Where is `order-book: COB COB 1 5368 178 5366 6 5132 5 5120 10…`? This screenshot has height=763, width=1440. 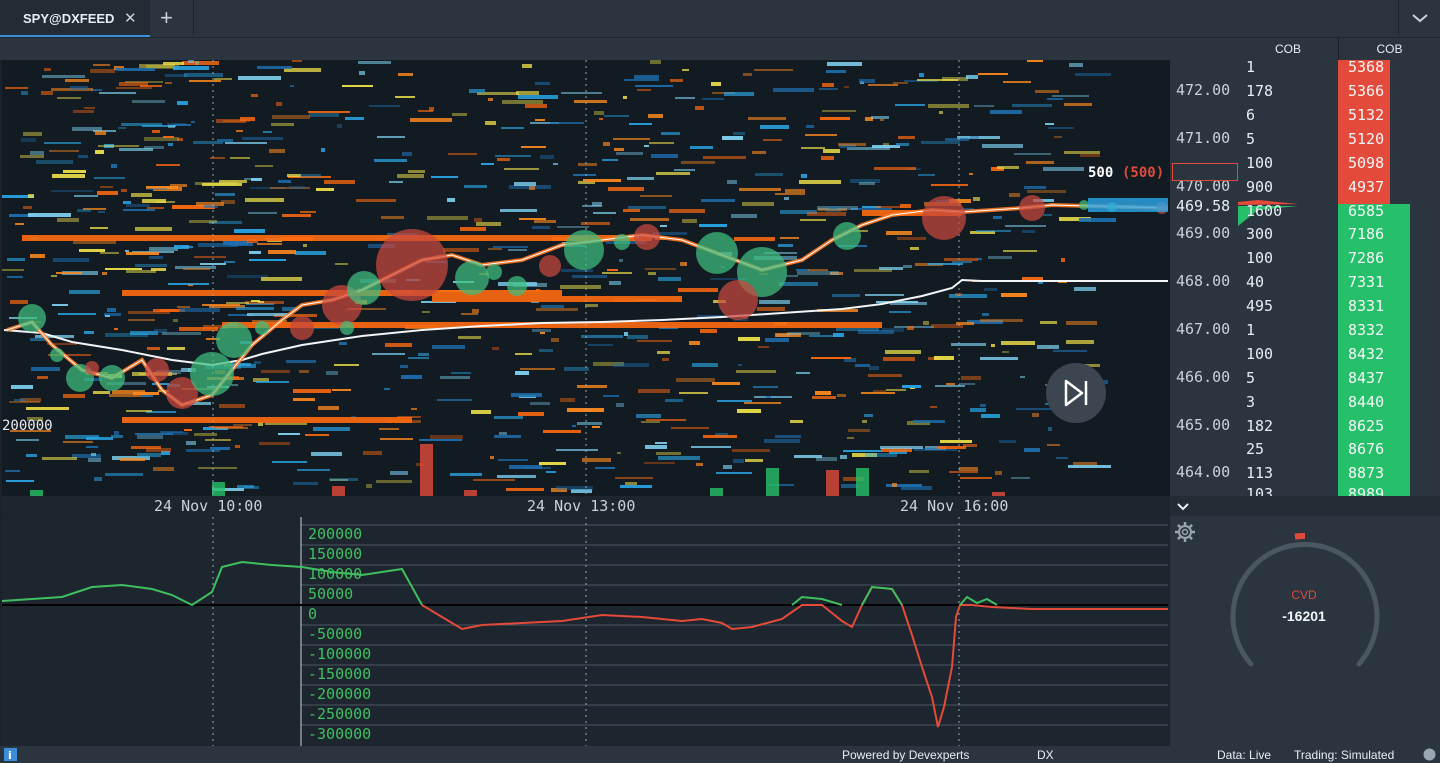 order-book: COB COB 1 5368 178 5366 6 5132 5 5120 10… is located at coordinates (1339, 267).